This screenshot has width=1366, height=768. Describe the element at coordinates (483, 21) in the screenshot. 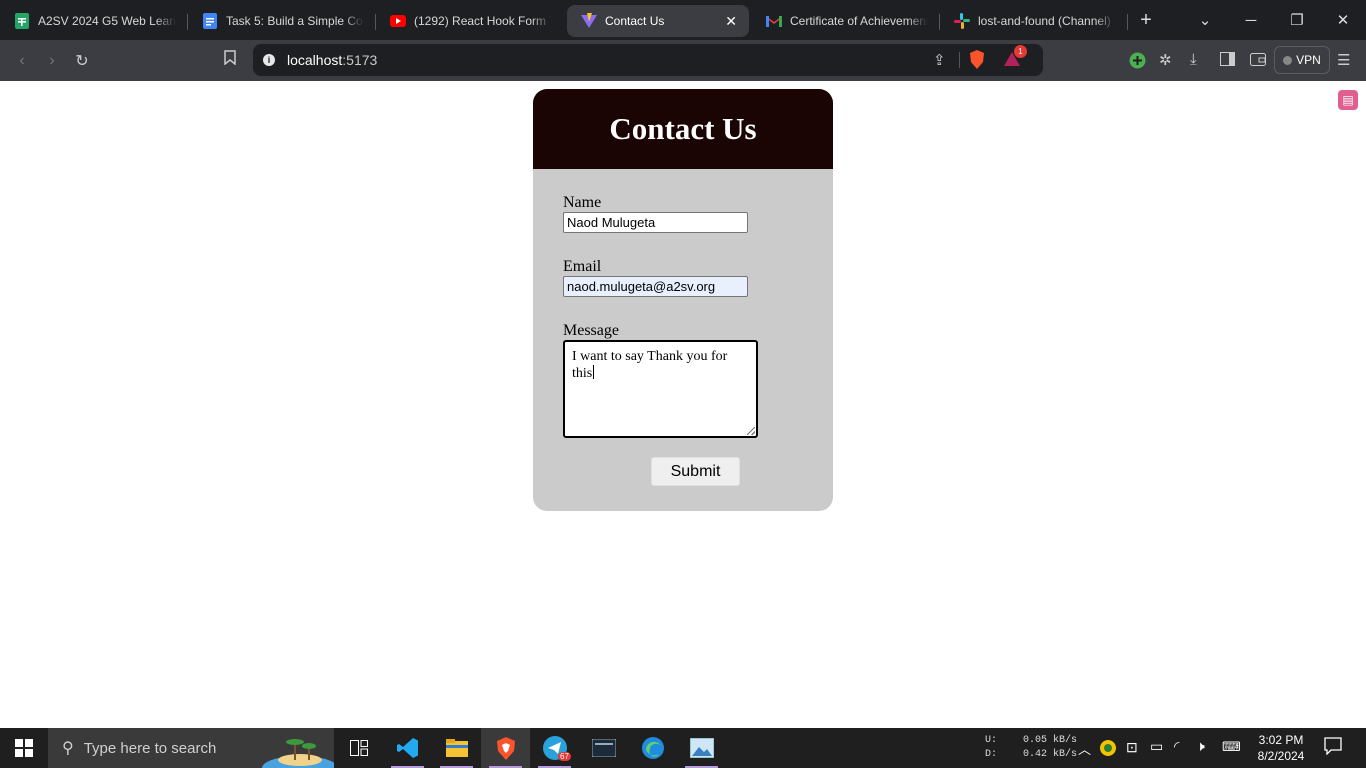

I see `tab-label: (1292) React Hook Form T` at that location.